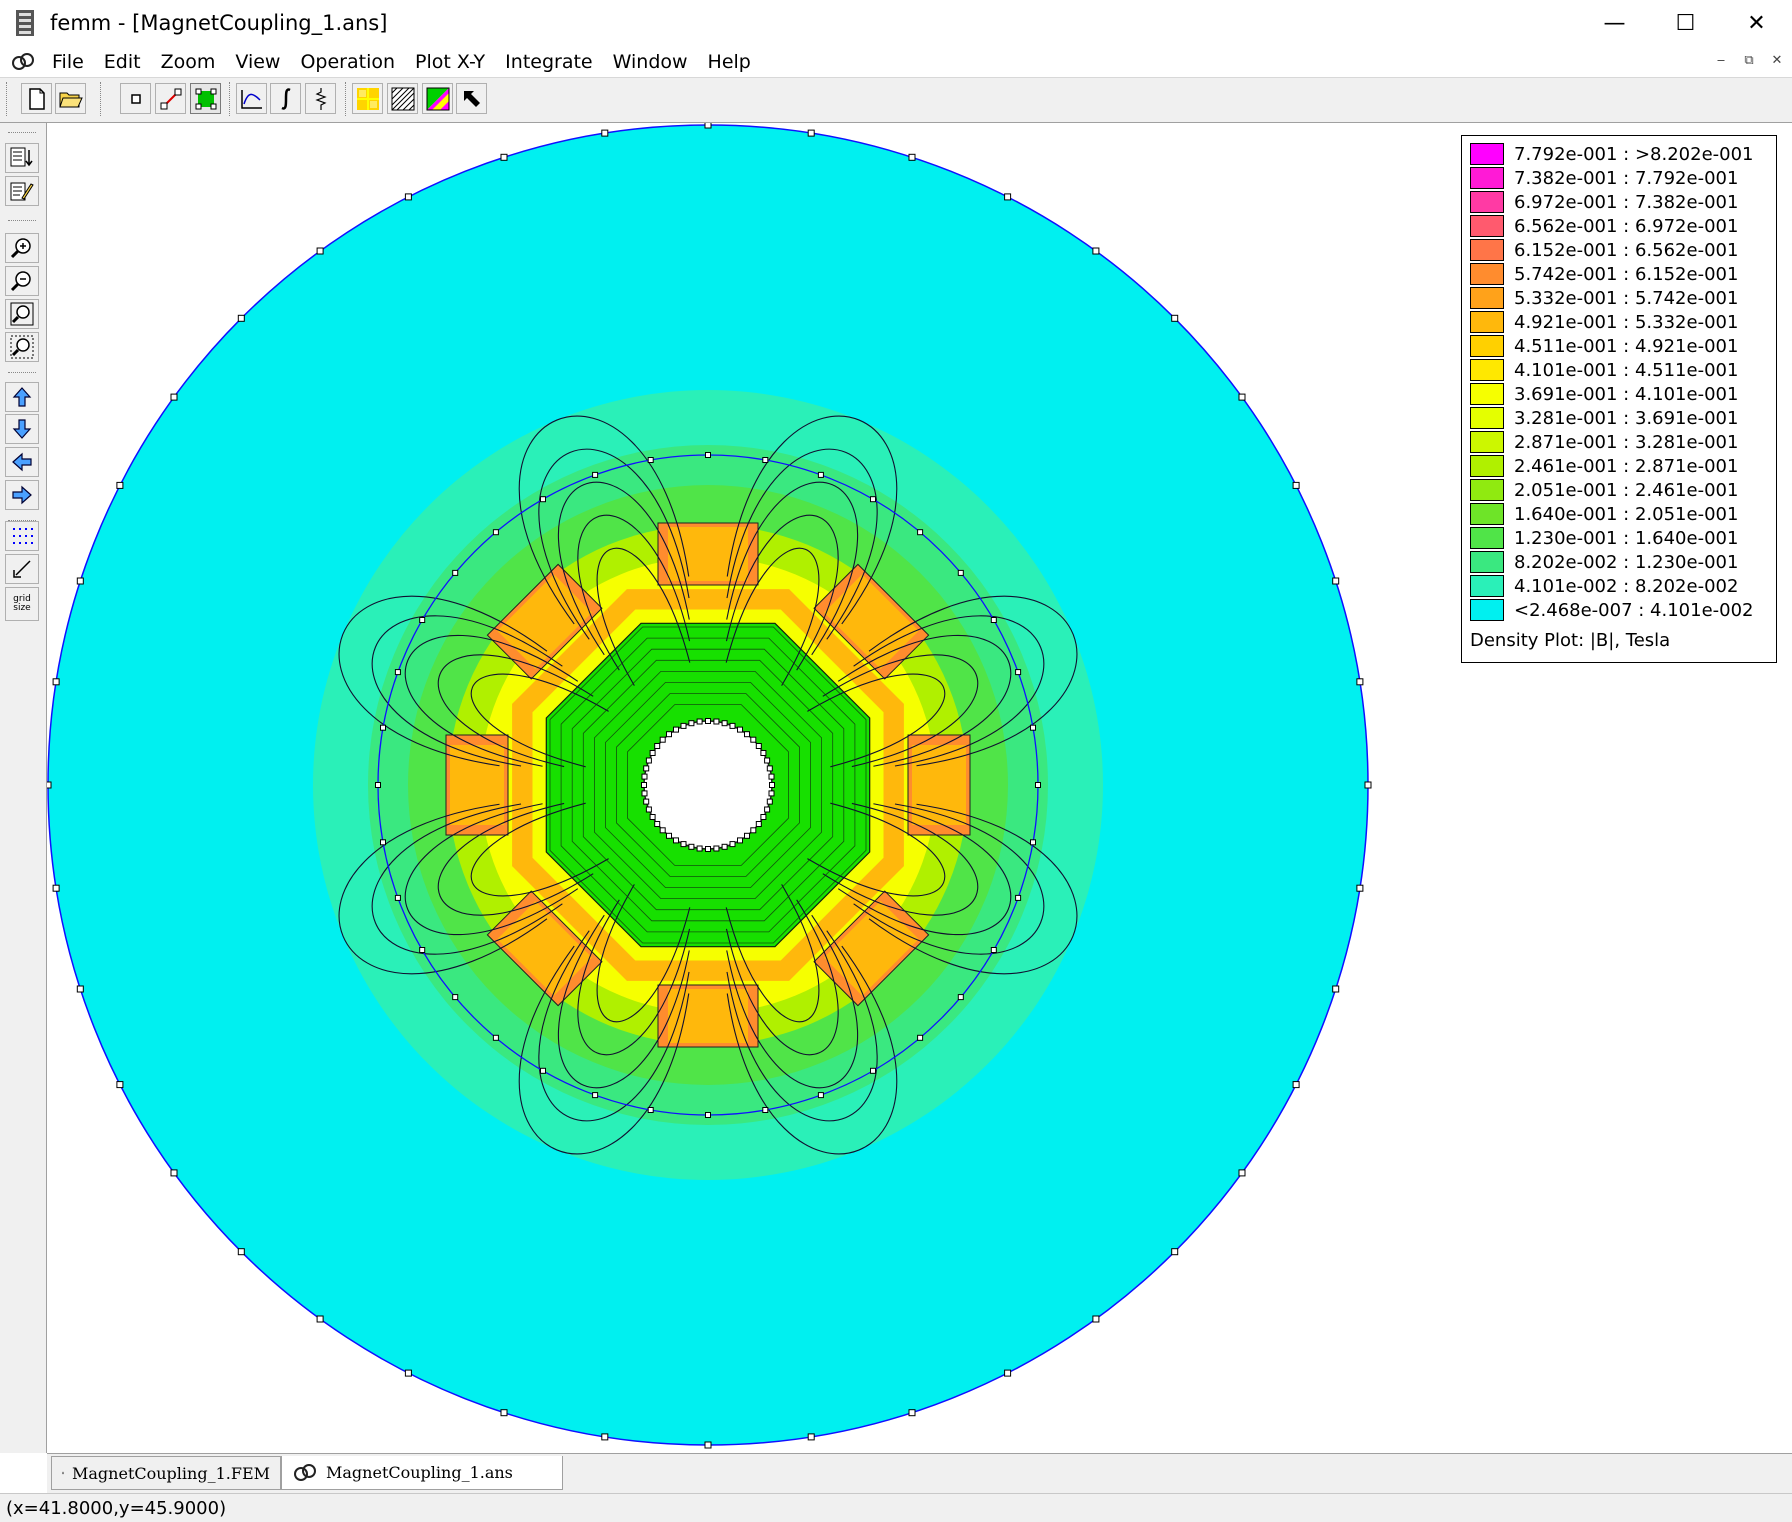 This screenshot has height=1522, width=1792. What do you see at coordinates (305, 1473) in the screenshot?
I see `ans-doc-icon` at bounding box center [305, 1473].